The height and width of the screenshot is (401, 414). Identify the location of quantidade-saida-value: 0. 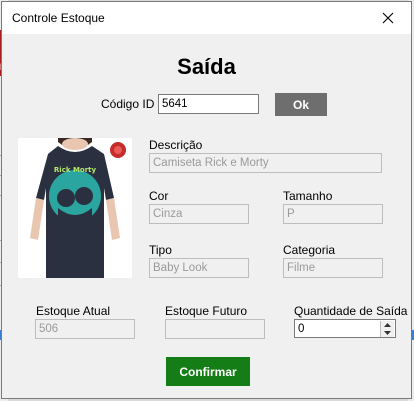
(301, 329).